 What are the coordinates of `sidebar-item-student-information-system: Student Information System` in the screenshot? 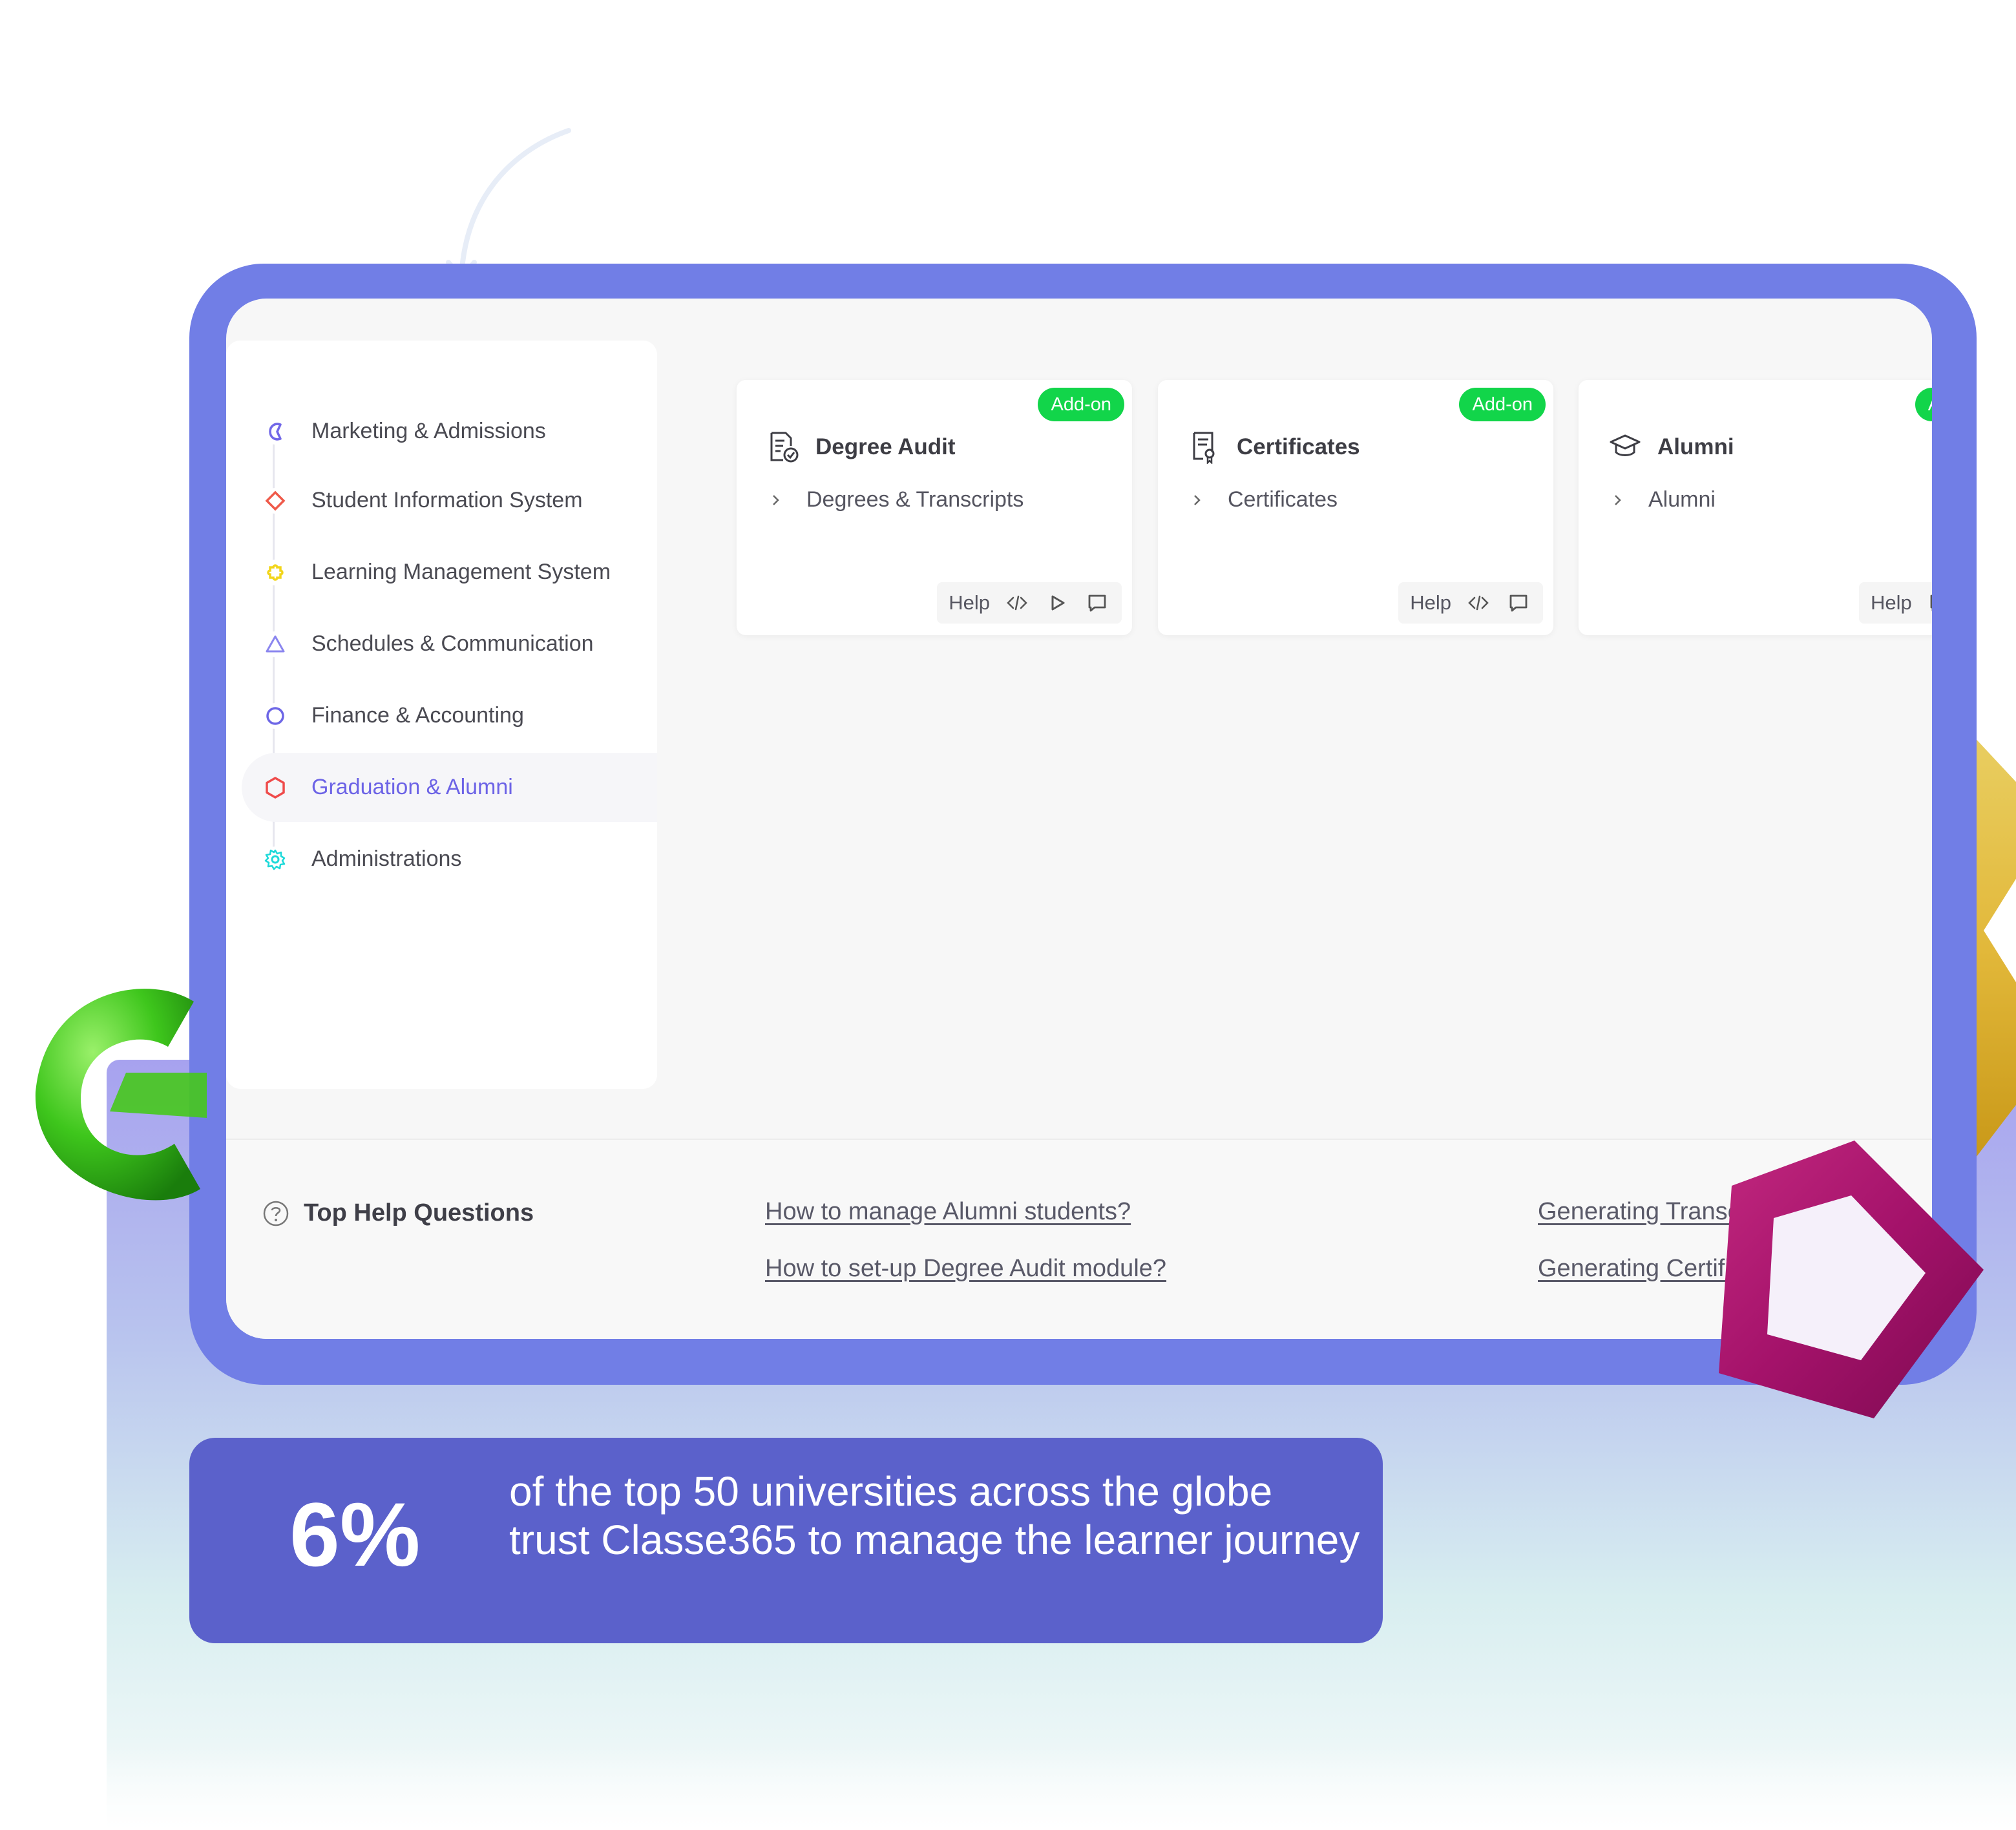 It's located at (450, 501).